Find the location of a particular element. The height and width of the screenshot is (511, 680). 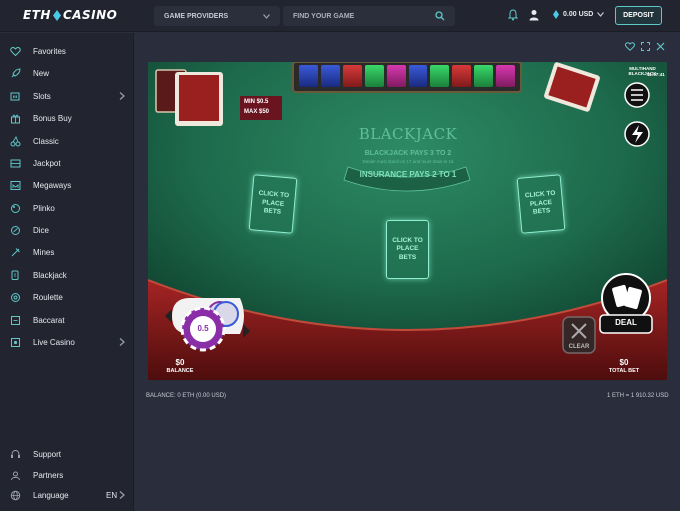

language-selector: Language EN is located at coordinates (67, 495).